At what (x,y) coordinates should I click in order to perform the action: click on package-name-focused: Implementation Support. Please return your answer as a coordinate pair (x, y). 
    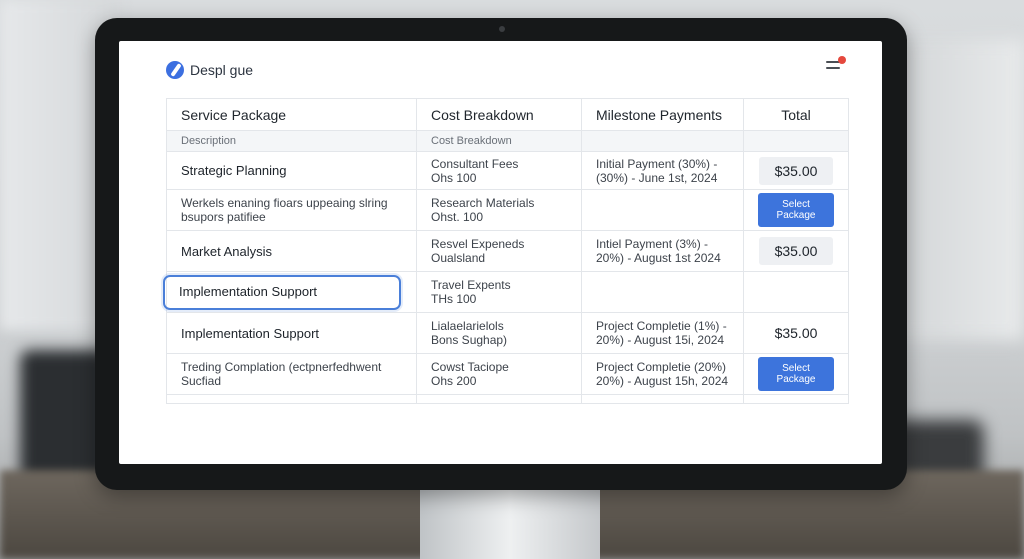
    Looking at the image, I should click on (282, 292).